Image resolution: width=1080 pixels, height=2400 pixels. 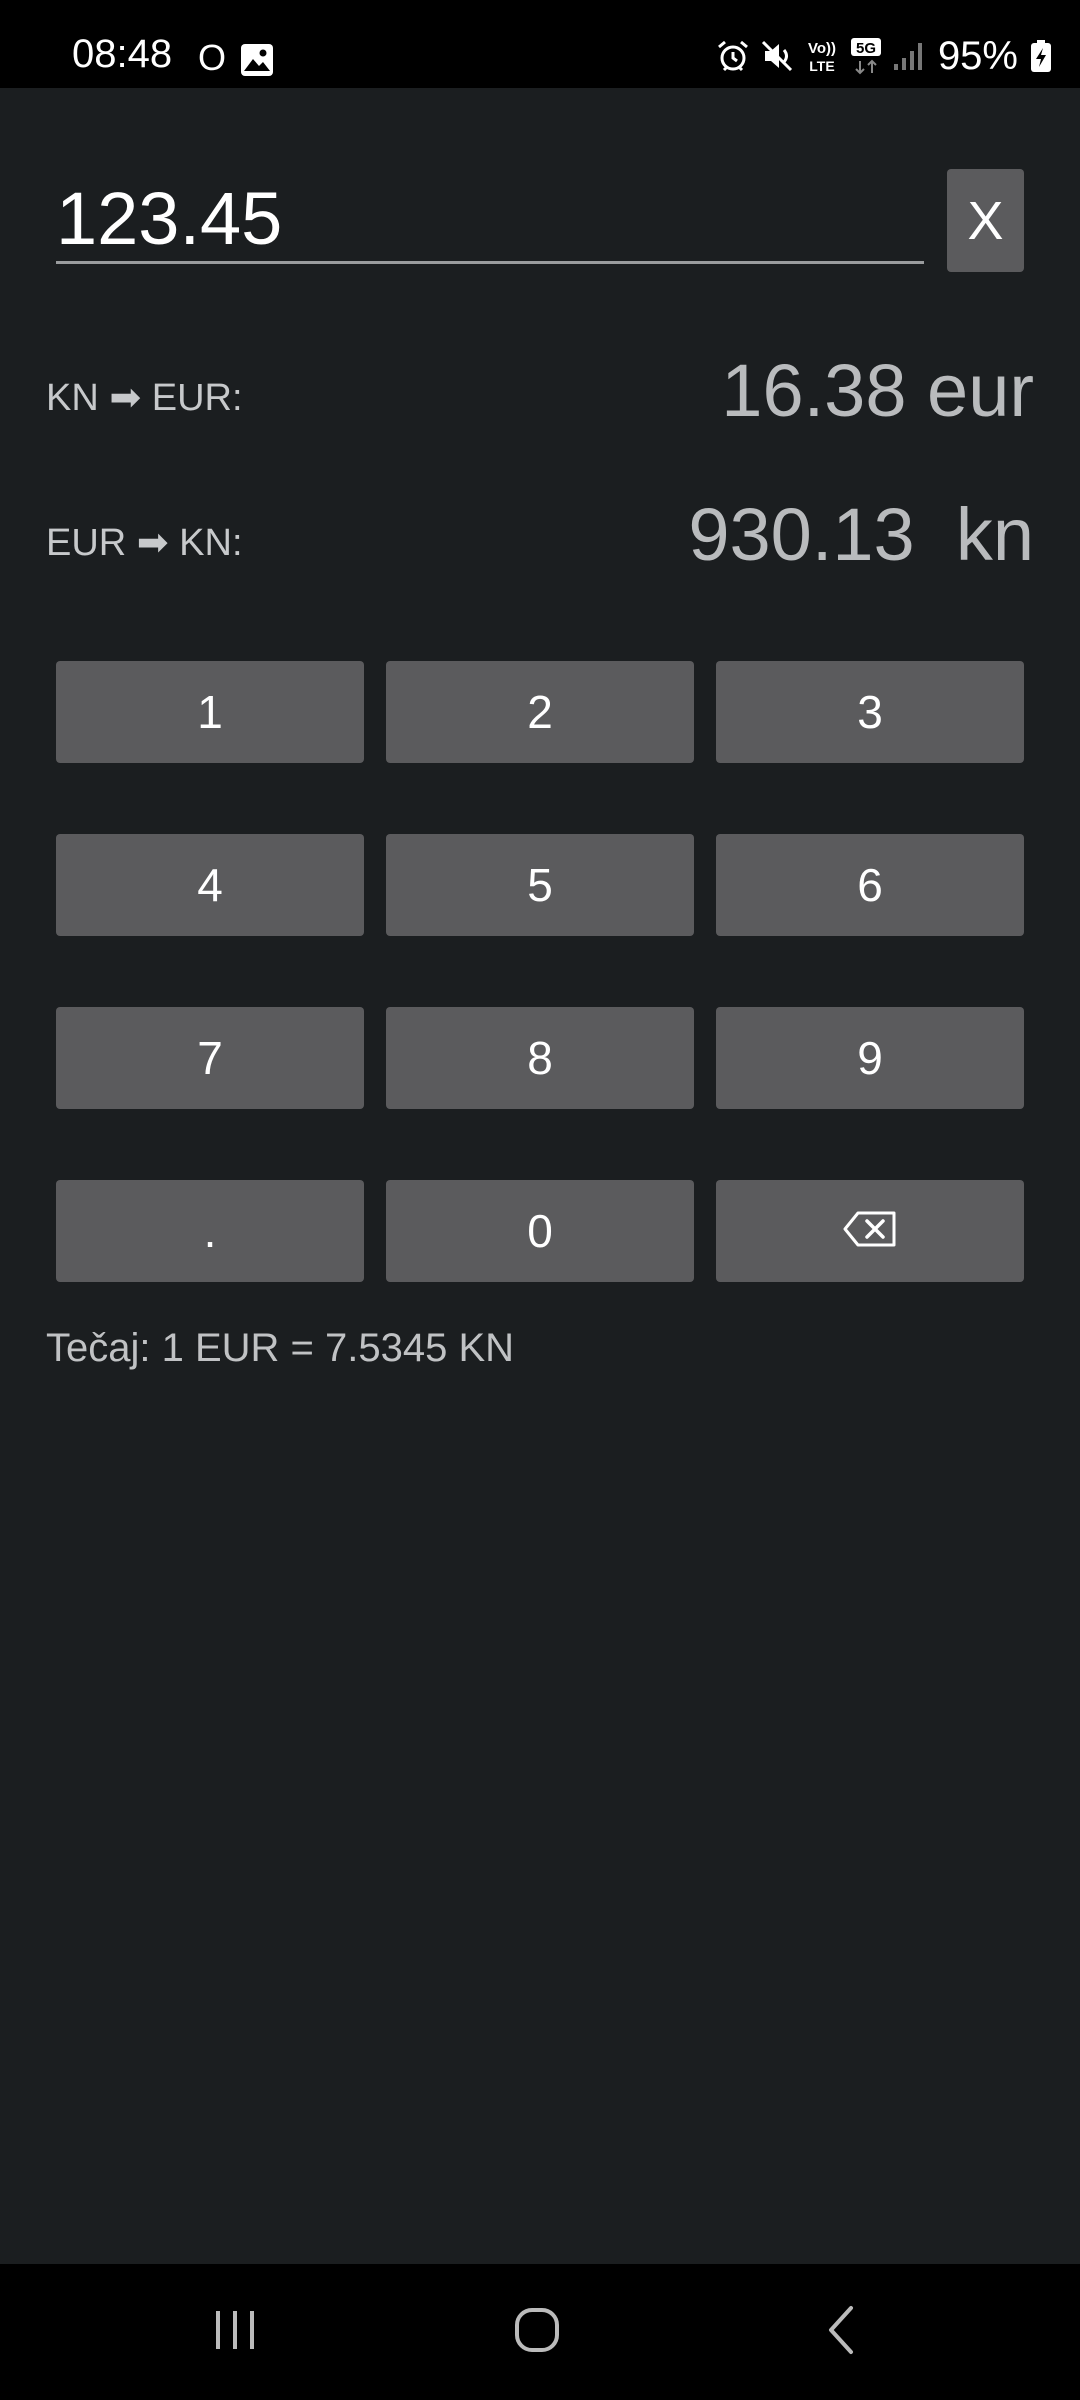 I want to click on clear-button: X, so click(x=985, y=220).